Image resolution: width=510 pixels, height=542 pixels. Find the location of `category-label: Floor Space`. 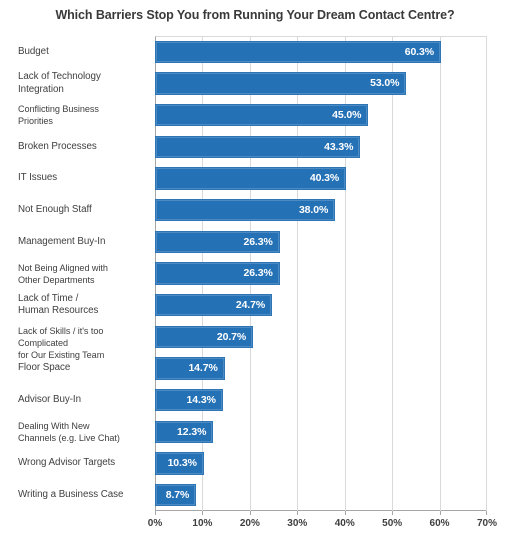

category-label: Floor Space is located at coordinates (84, 368).